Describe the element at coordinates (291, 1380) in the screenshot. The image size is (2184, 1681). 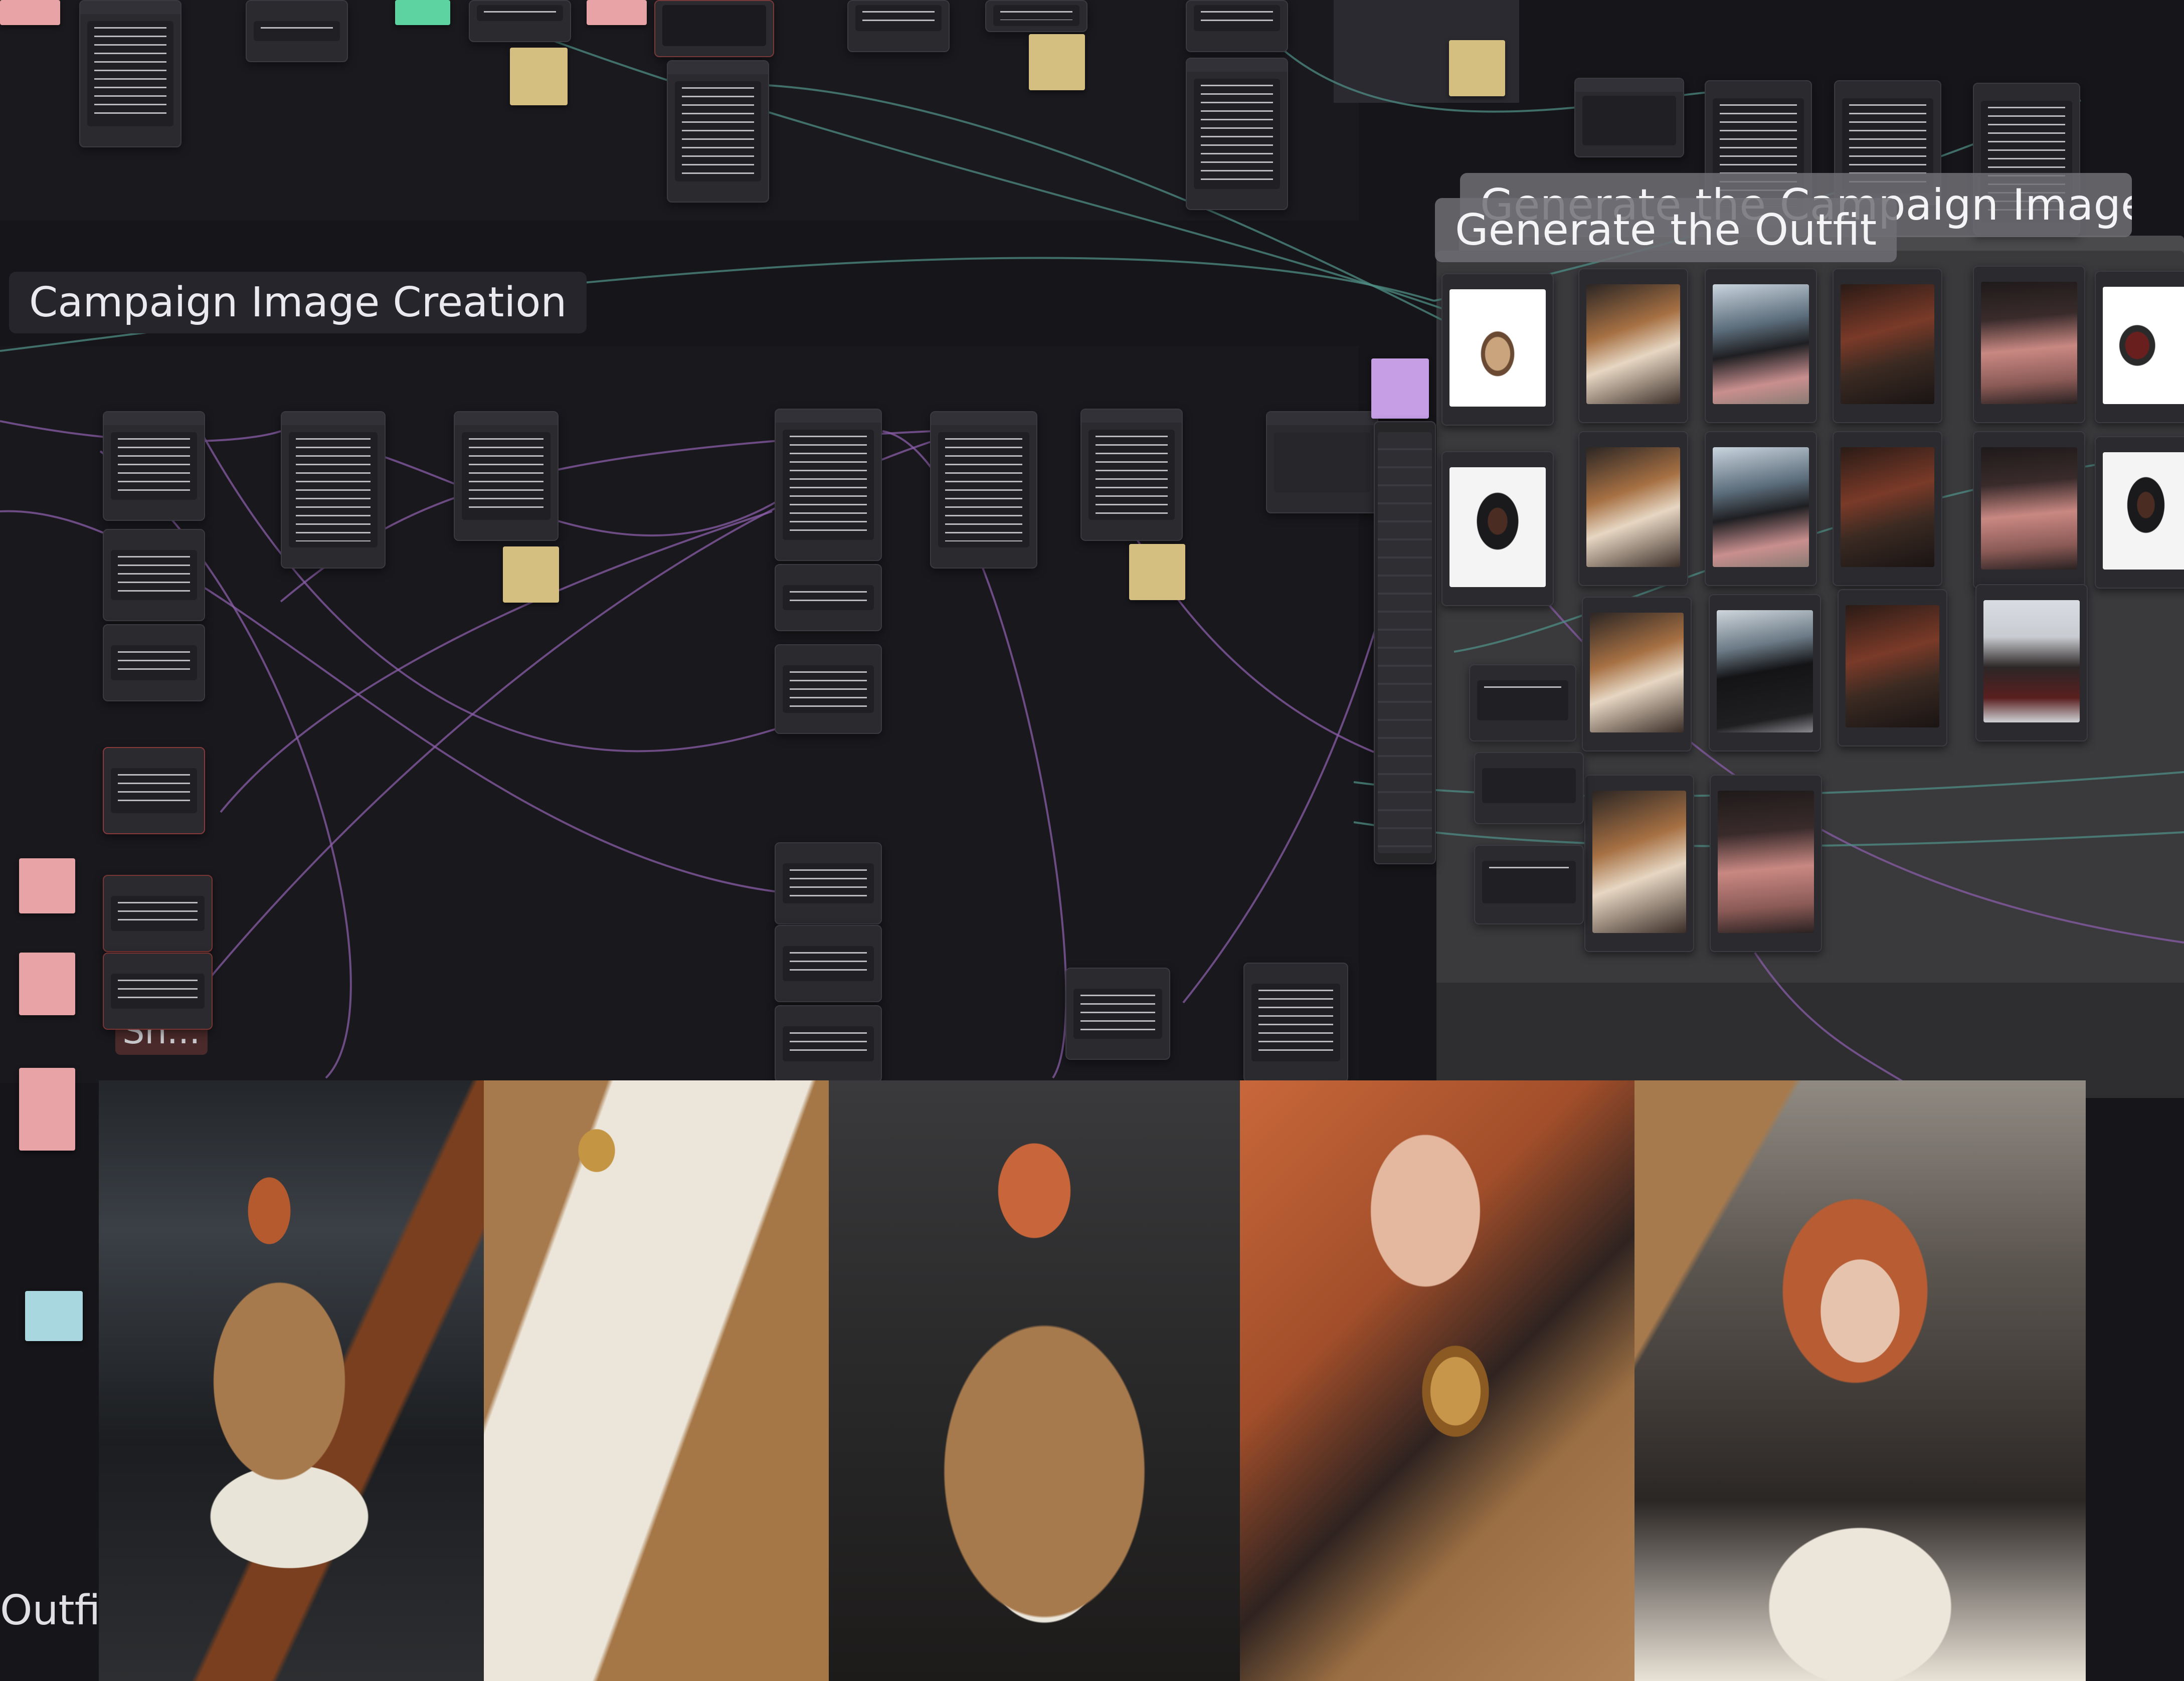
I see `photo-car-seat-full-look` at that location.